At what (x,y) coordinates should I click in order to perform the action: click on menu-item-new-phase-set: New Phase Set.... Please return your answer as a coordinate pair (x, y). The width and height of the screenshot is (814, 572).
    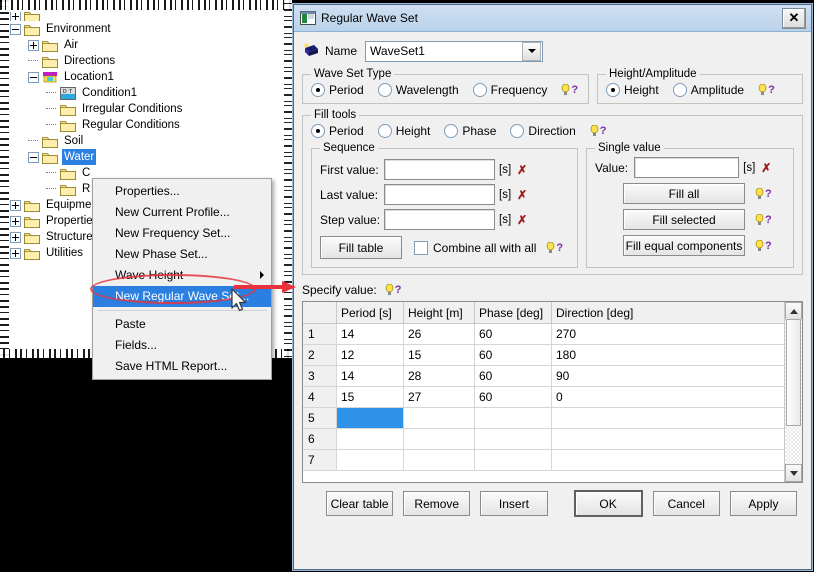
    Looking at the image, I should click on (182, 254).